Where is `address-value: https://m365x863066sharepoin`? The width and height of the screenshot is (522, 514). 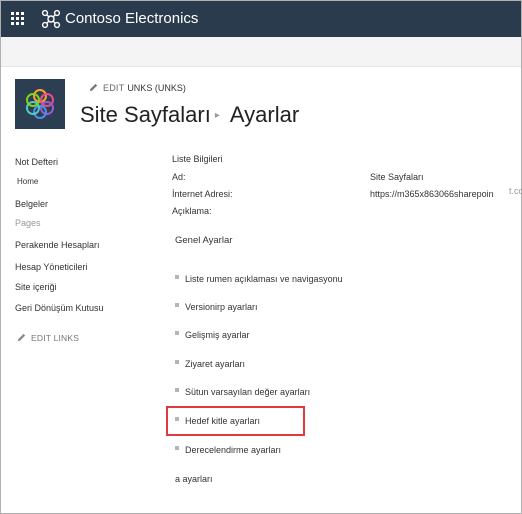 address-value: https://m365x863066sharepoin is located at coordinates (432, 194).